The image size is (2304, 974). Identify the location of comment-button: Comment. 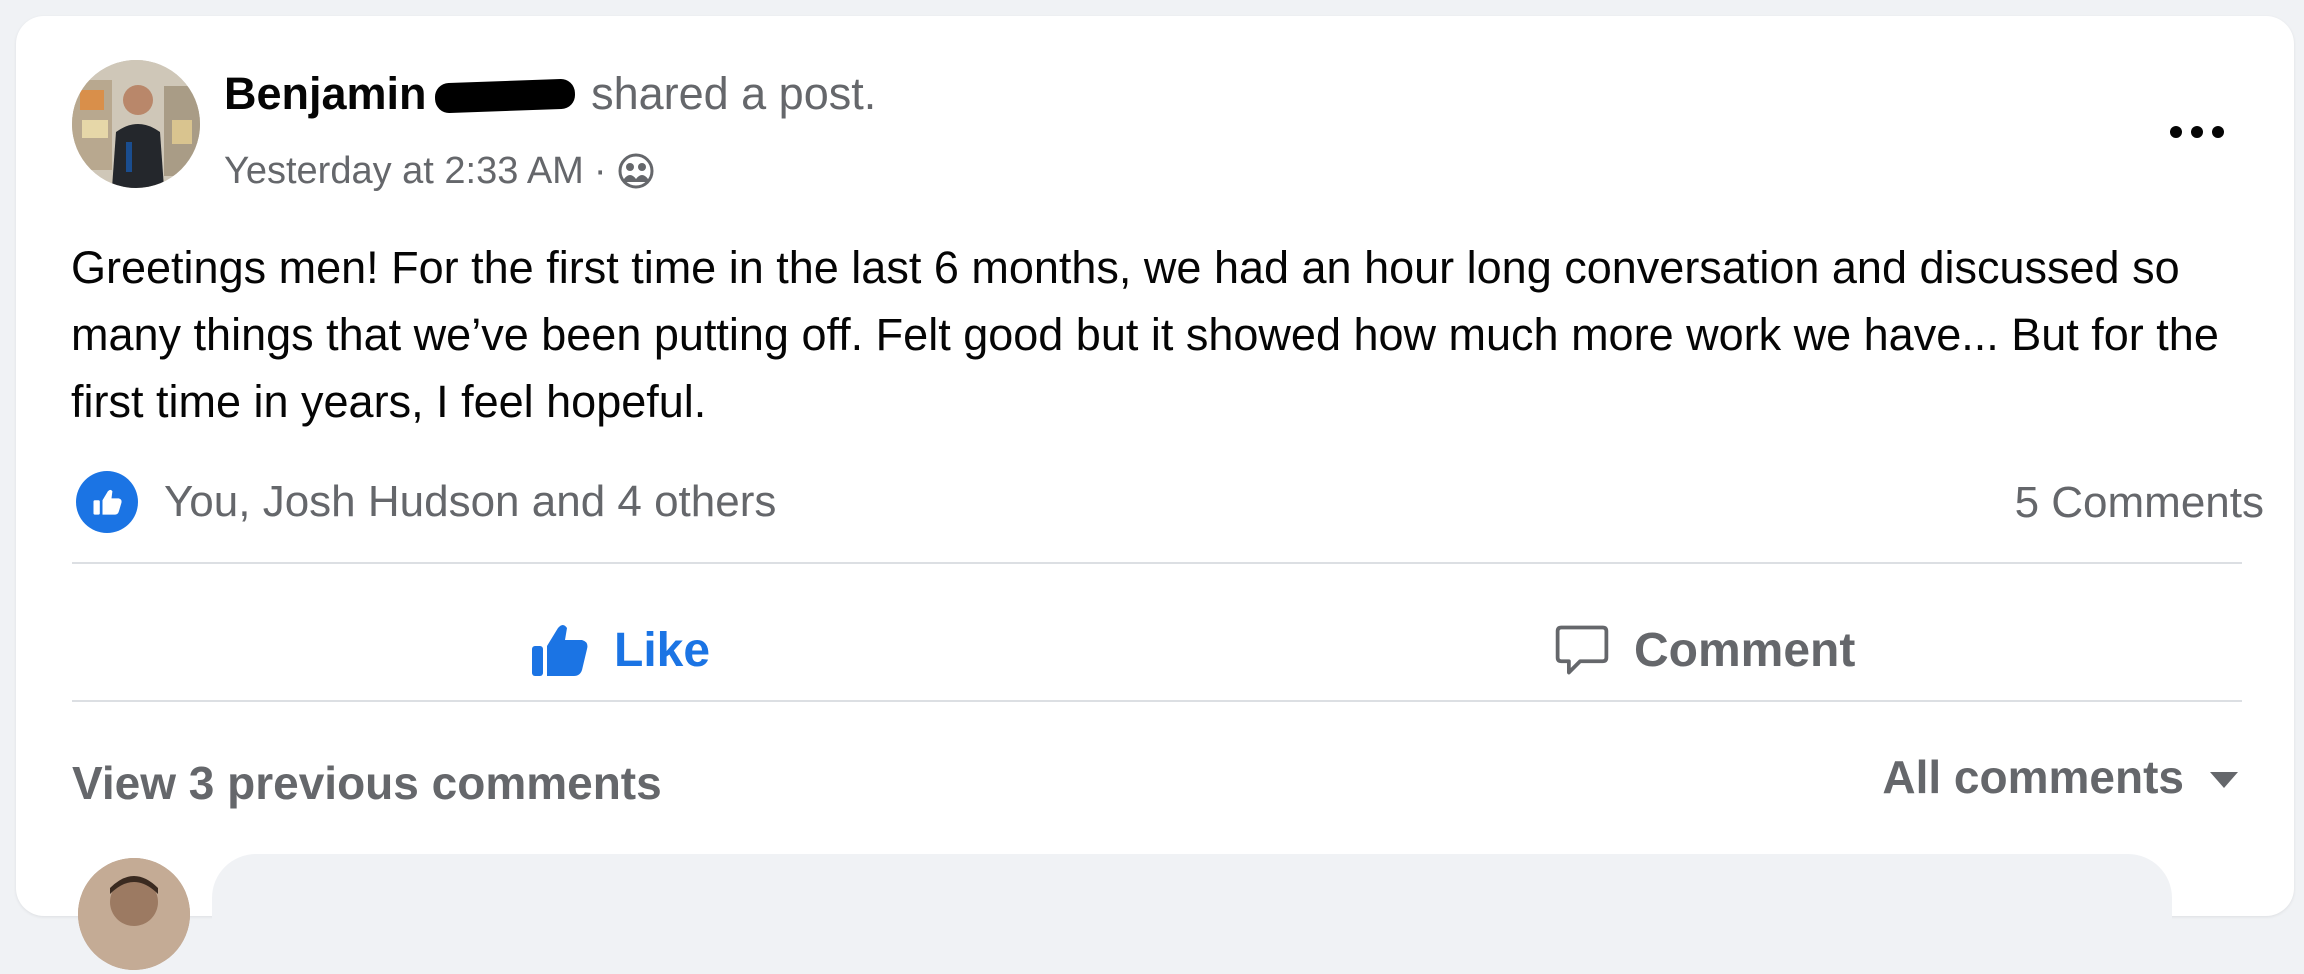
(1703, 650).